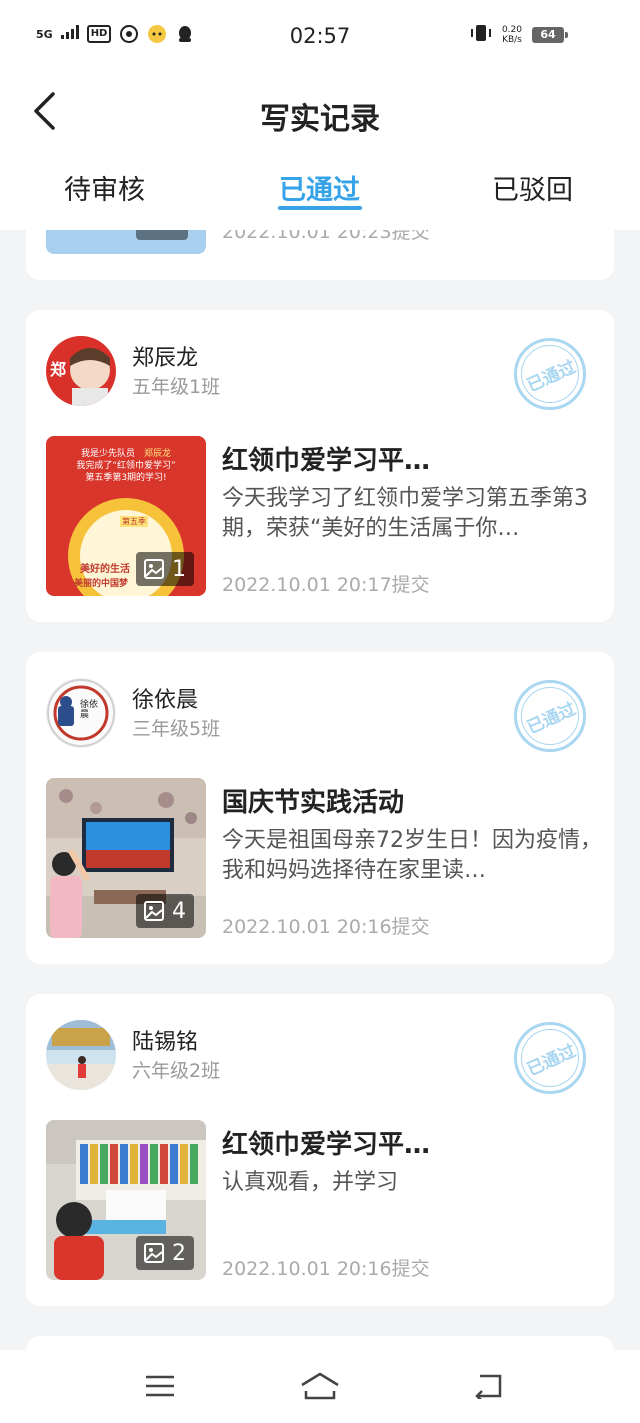 The width and height of the screenshot is (640, 1423). I want to click on net-speed: 0.20 KB/s, so click(512, 35).